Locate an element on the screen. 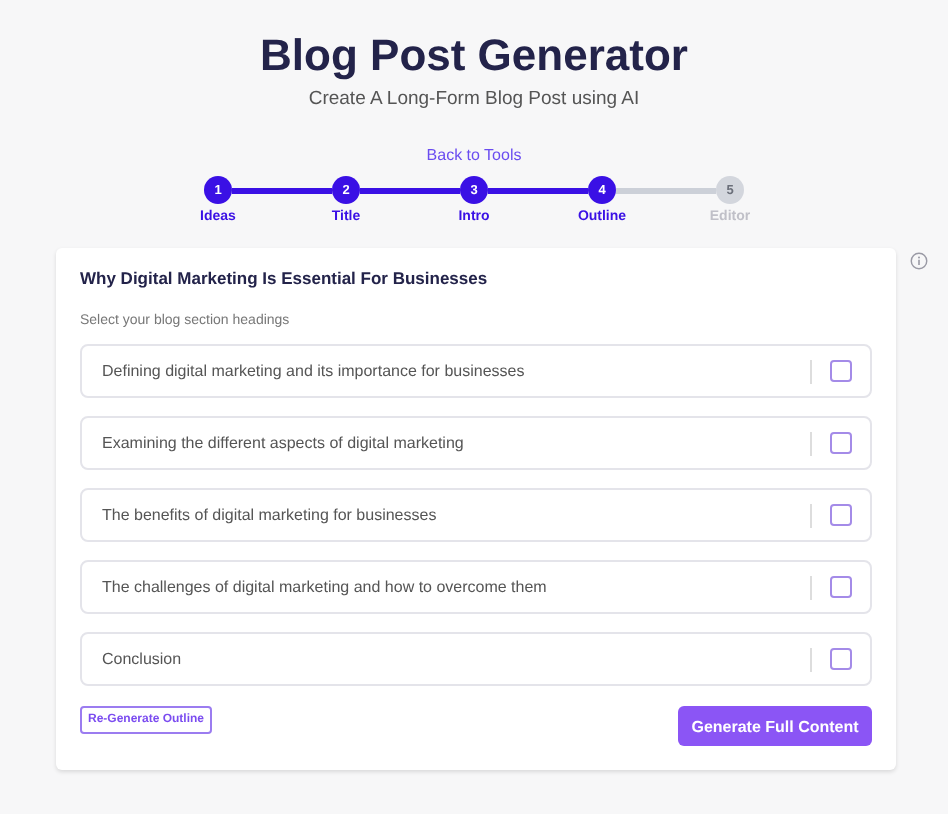 The width and height of the screenshot is (948, 814). back-link: Back to Tools is located at coordinates (474, 155).